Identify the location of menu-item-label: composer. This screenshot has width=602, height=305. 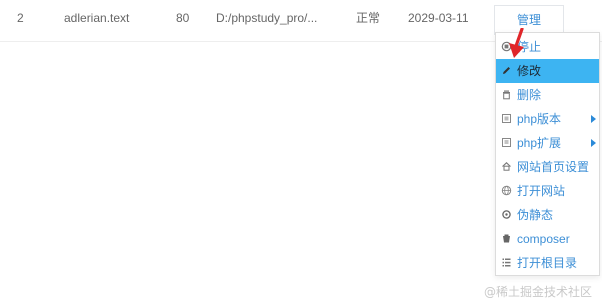
(543, 239).